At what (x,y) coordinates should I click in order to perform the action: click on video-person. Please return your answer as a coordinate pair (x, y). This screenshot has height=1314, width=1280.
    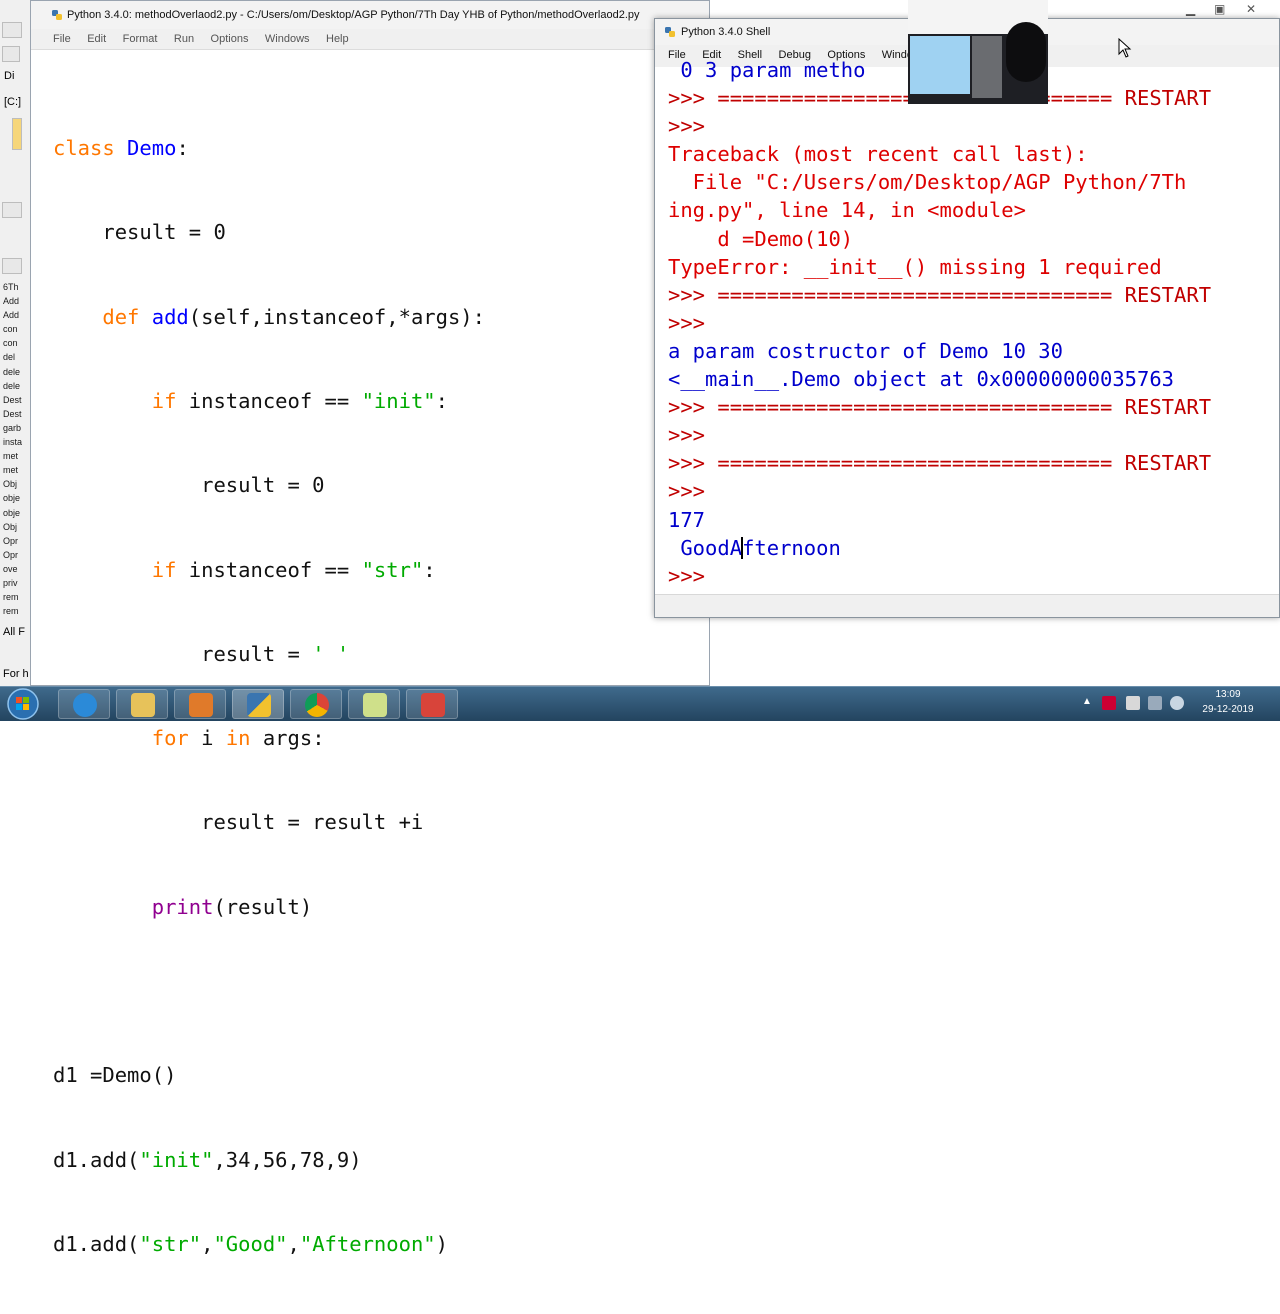
    Looking at the image, I should click on (1026, 52).